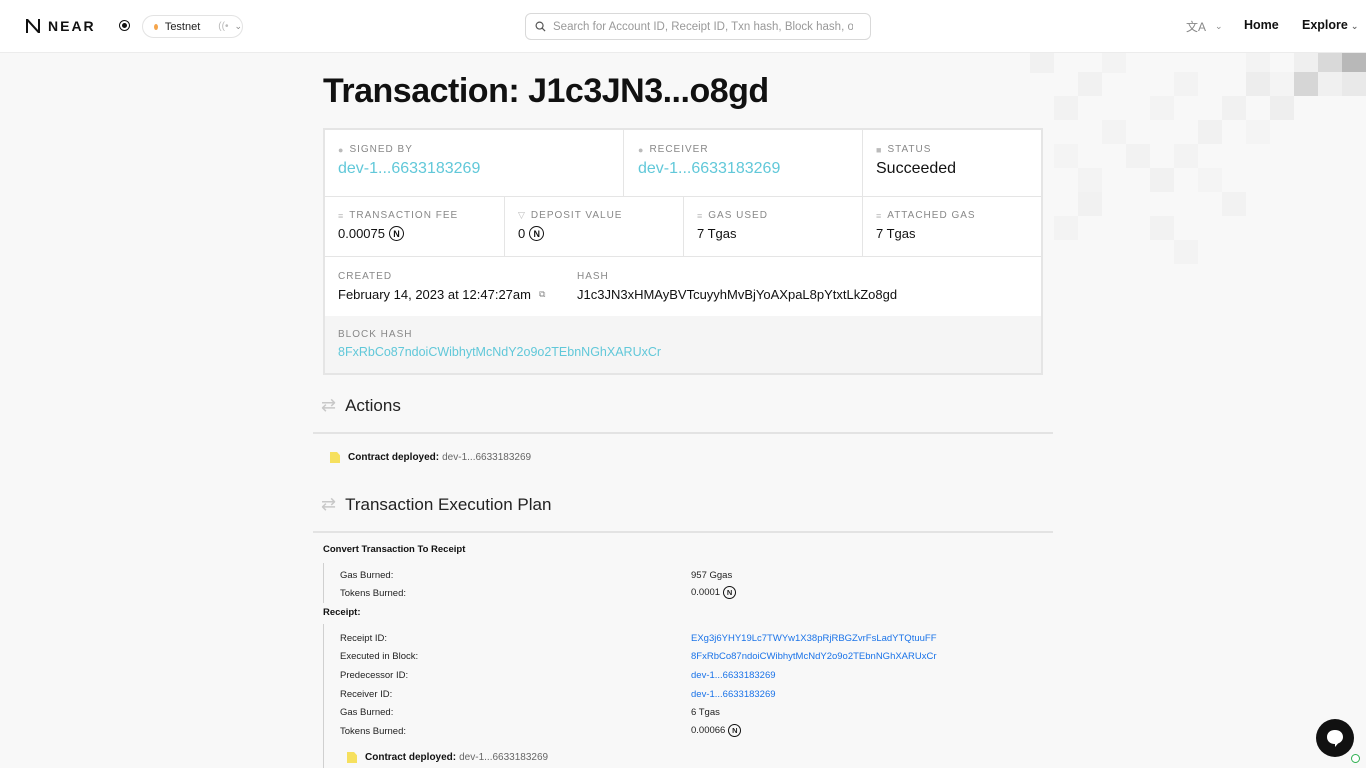 Image resolution: width=1366 pixels, height=768 pixels. I want to click on receipt-tokens-amount: 0.00066, so click(708, 730).